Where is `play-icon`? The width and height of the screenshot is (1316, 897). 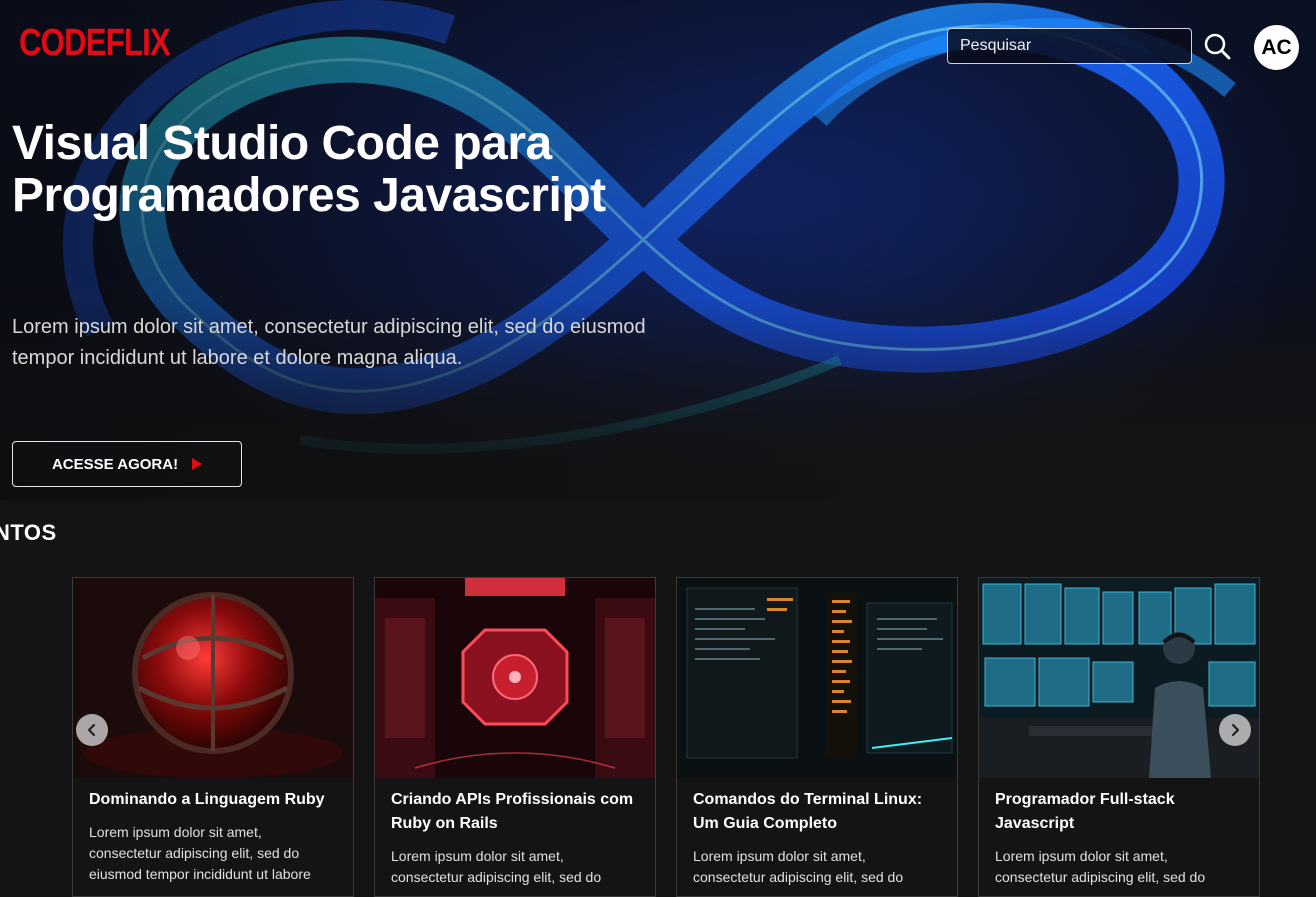
play-icon is located at coordinates (197, 464).